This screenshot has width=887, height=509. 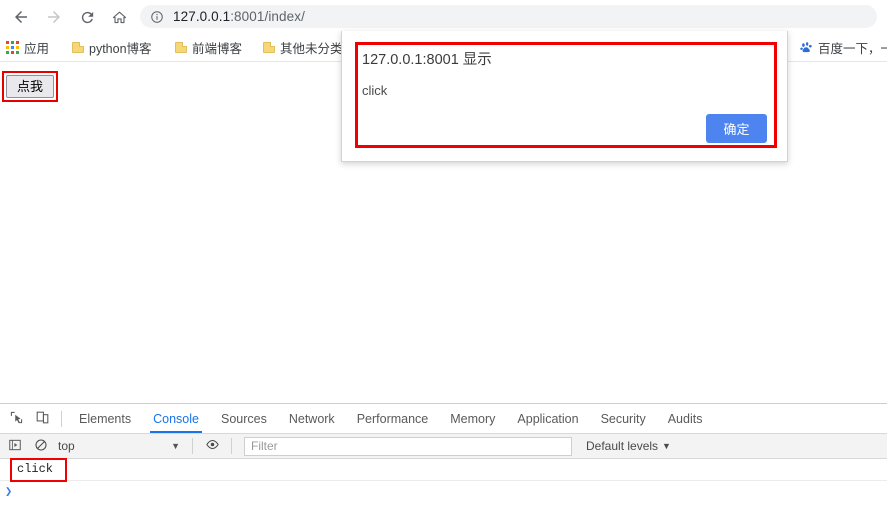 I want to click on clear-console-icon, so click(x=41, y=446).